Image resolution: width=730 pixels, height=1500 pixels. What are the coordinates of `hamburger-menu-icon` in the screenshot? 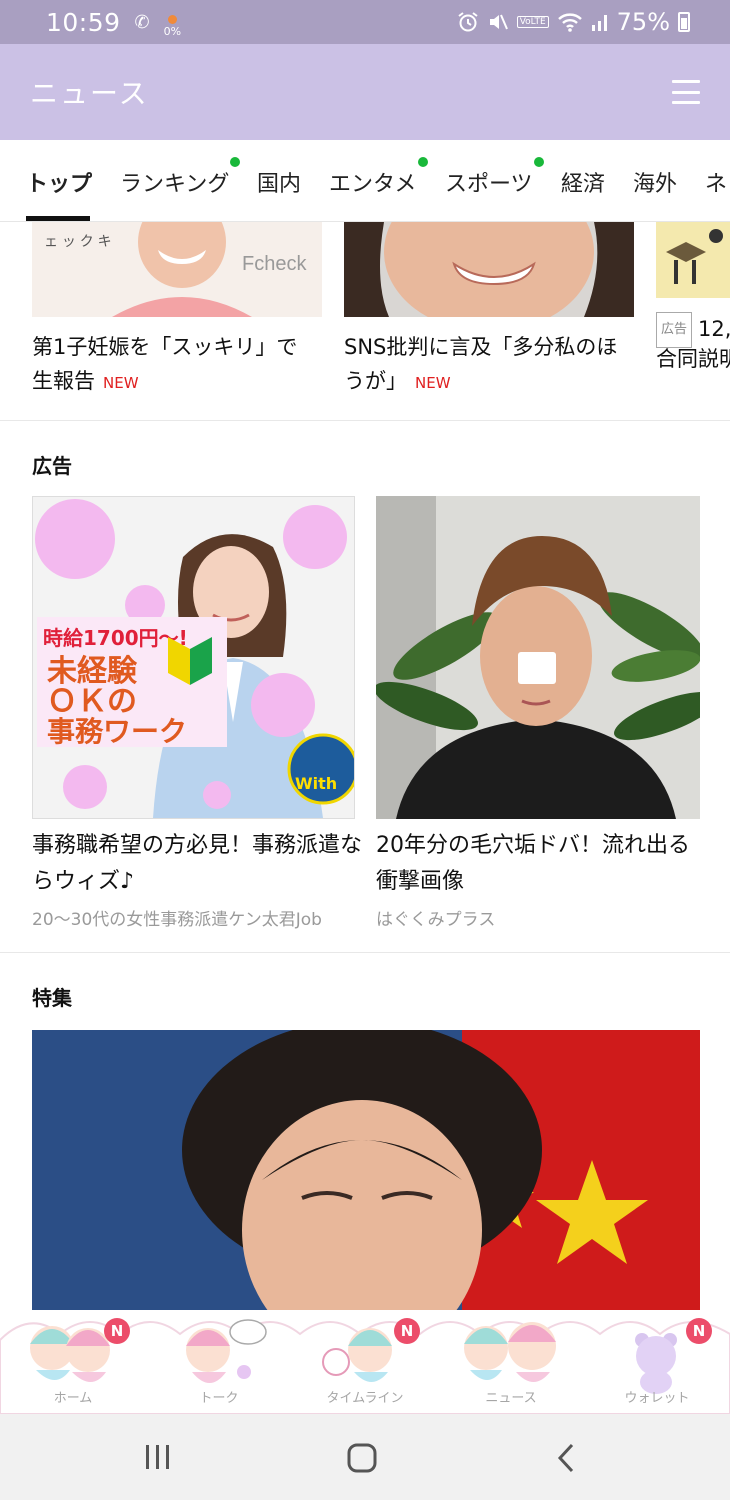 It's located at (686, 92).